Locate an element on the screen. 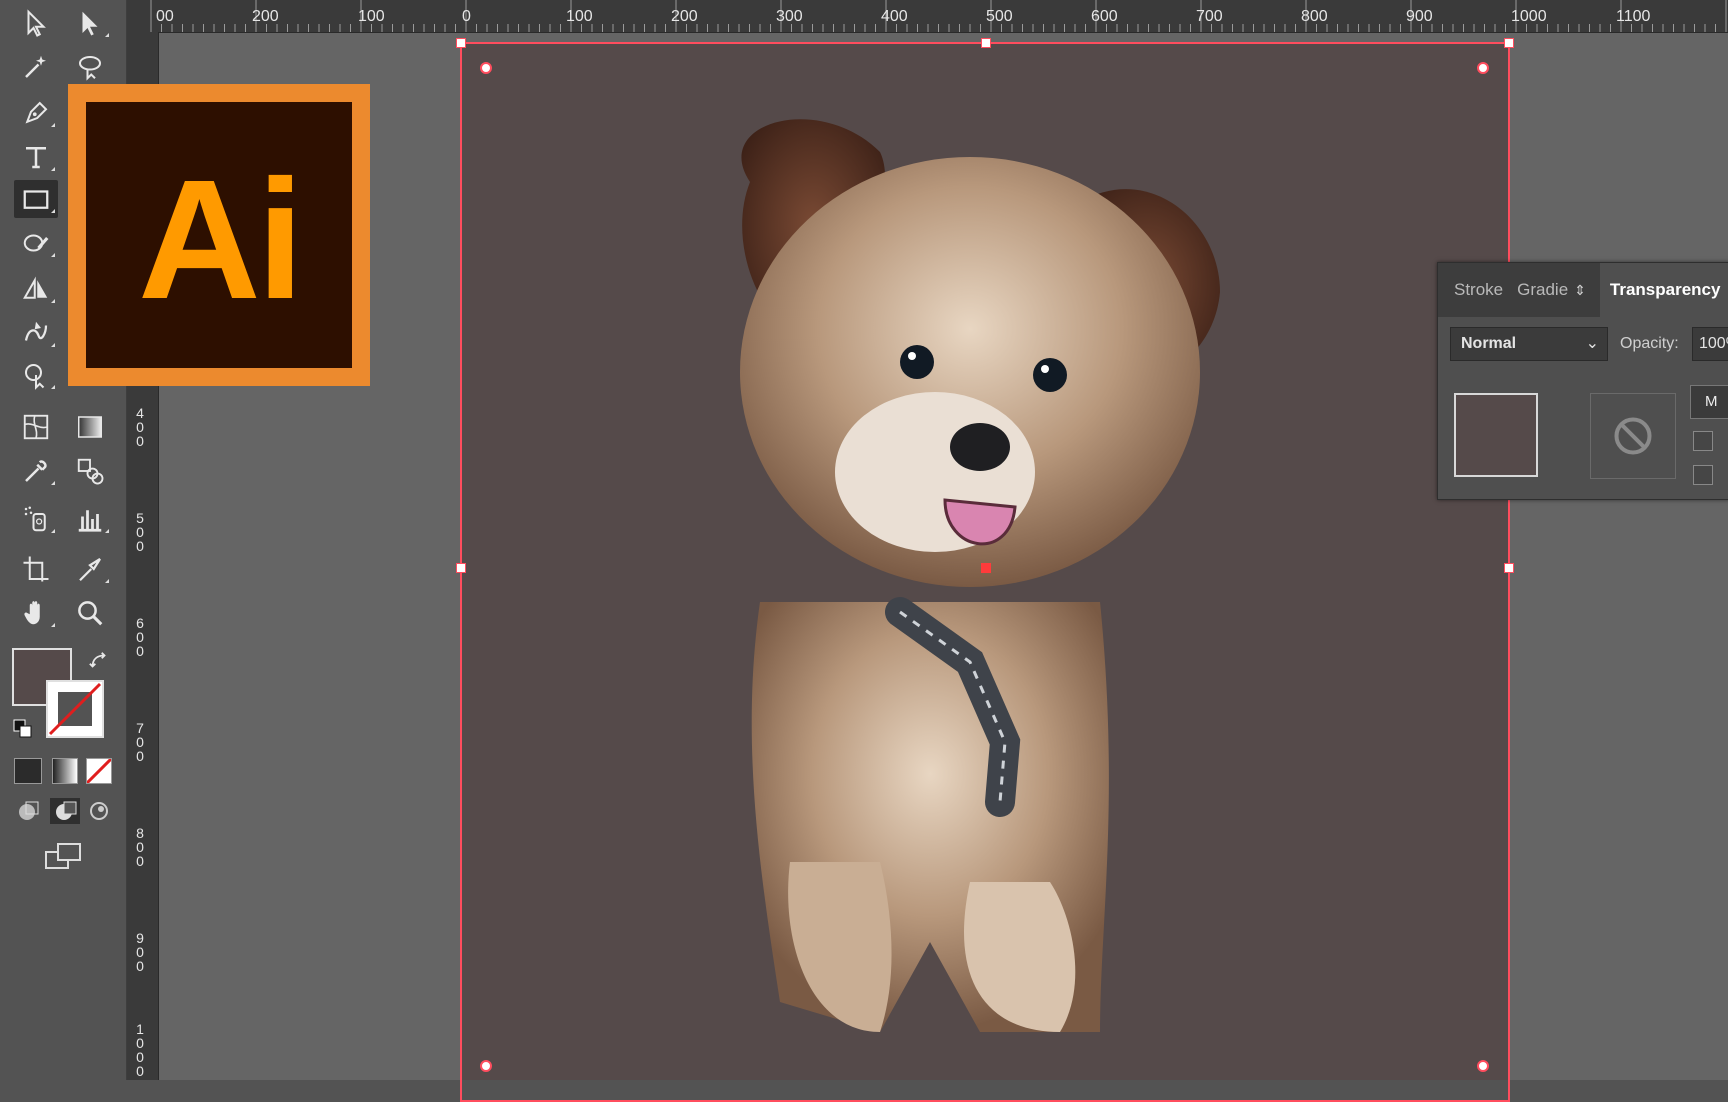  blend-icon is located at coordinates (90, 471).